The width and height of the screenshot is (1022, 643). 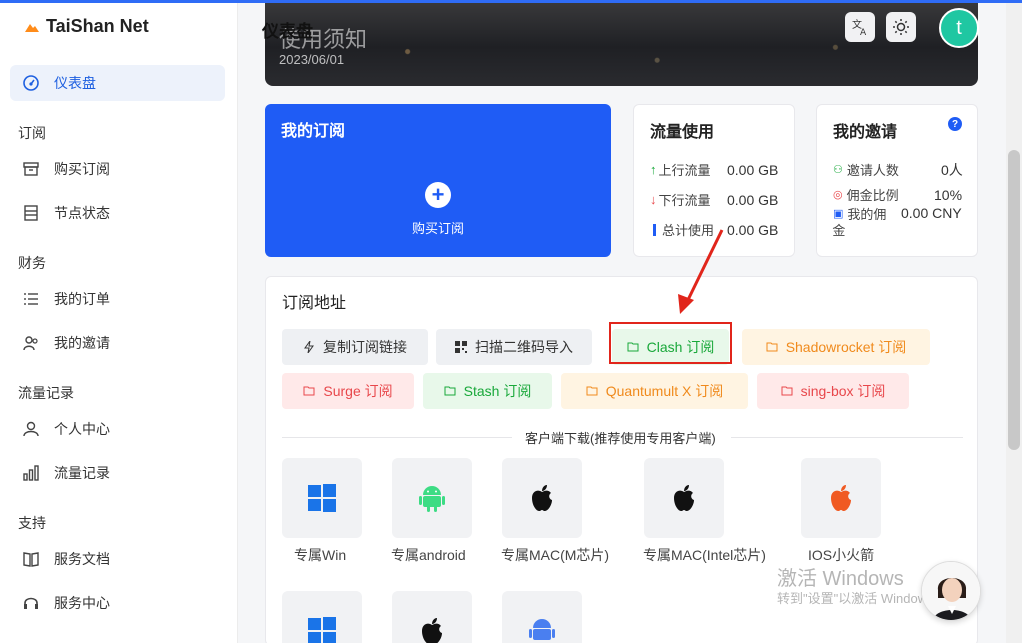 I want to click on sidebar-item-traffic-log: 流量记录, so click(x=66, y=473).